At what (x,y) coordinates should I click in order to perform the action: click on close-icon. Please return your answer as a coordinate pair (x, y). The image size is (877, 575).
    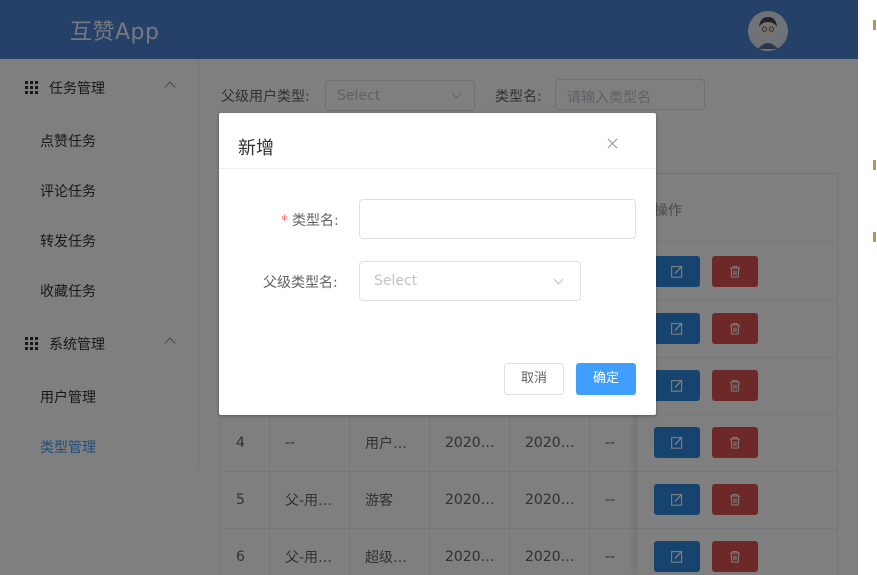
    Looking at the image, I should click on (613, 143).